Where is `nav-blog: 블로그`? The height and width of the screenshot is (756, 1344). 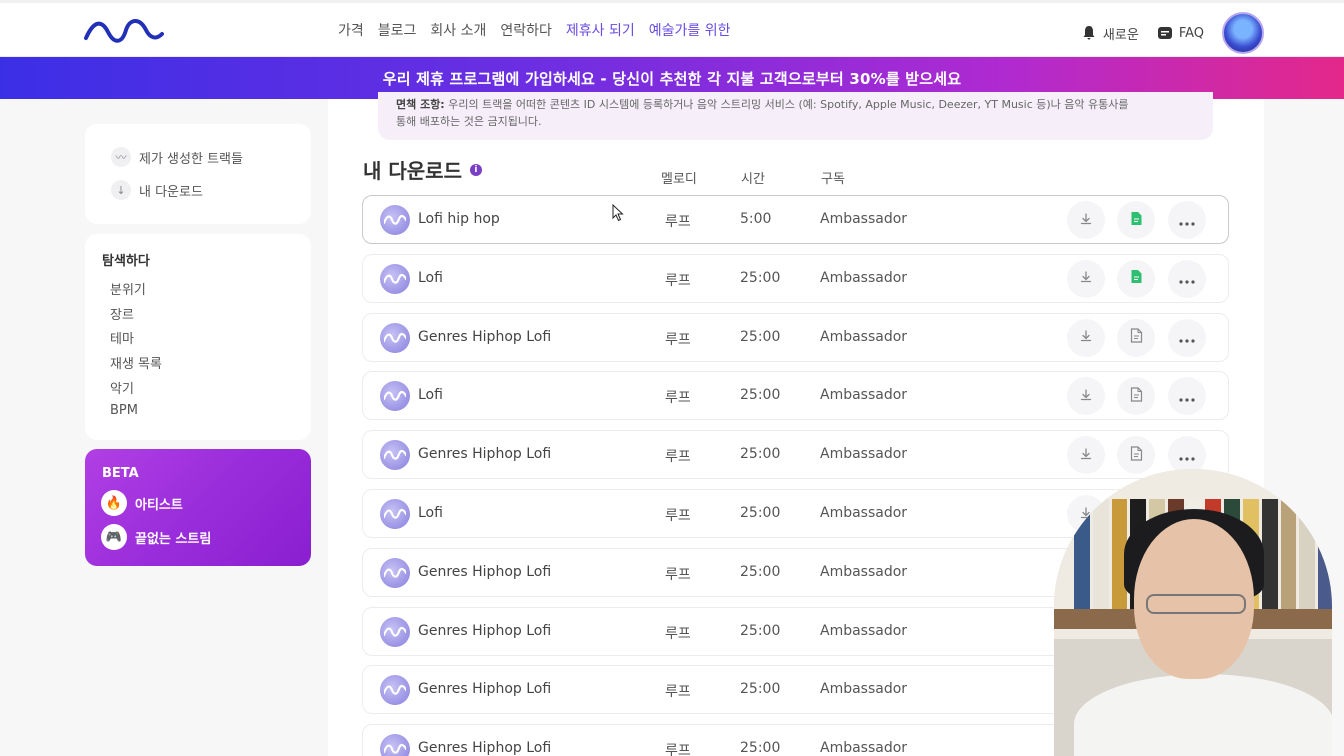 nav-blog: 블로그 is located at coordinates (397, 30).